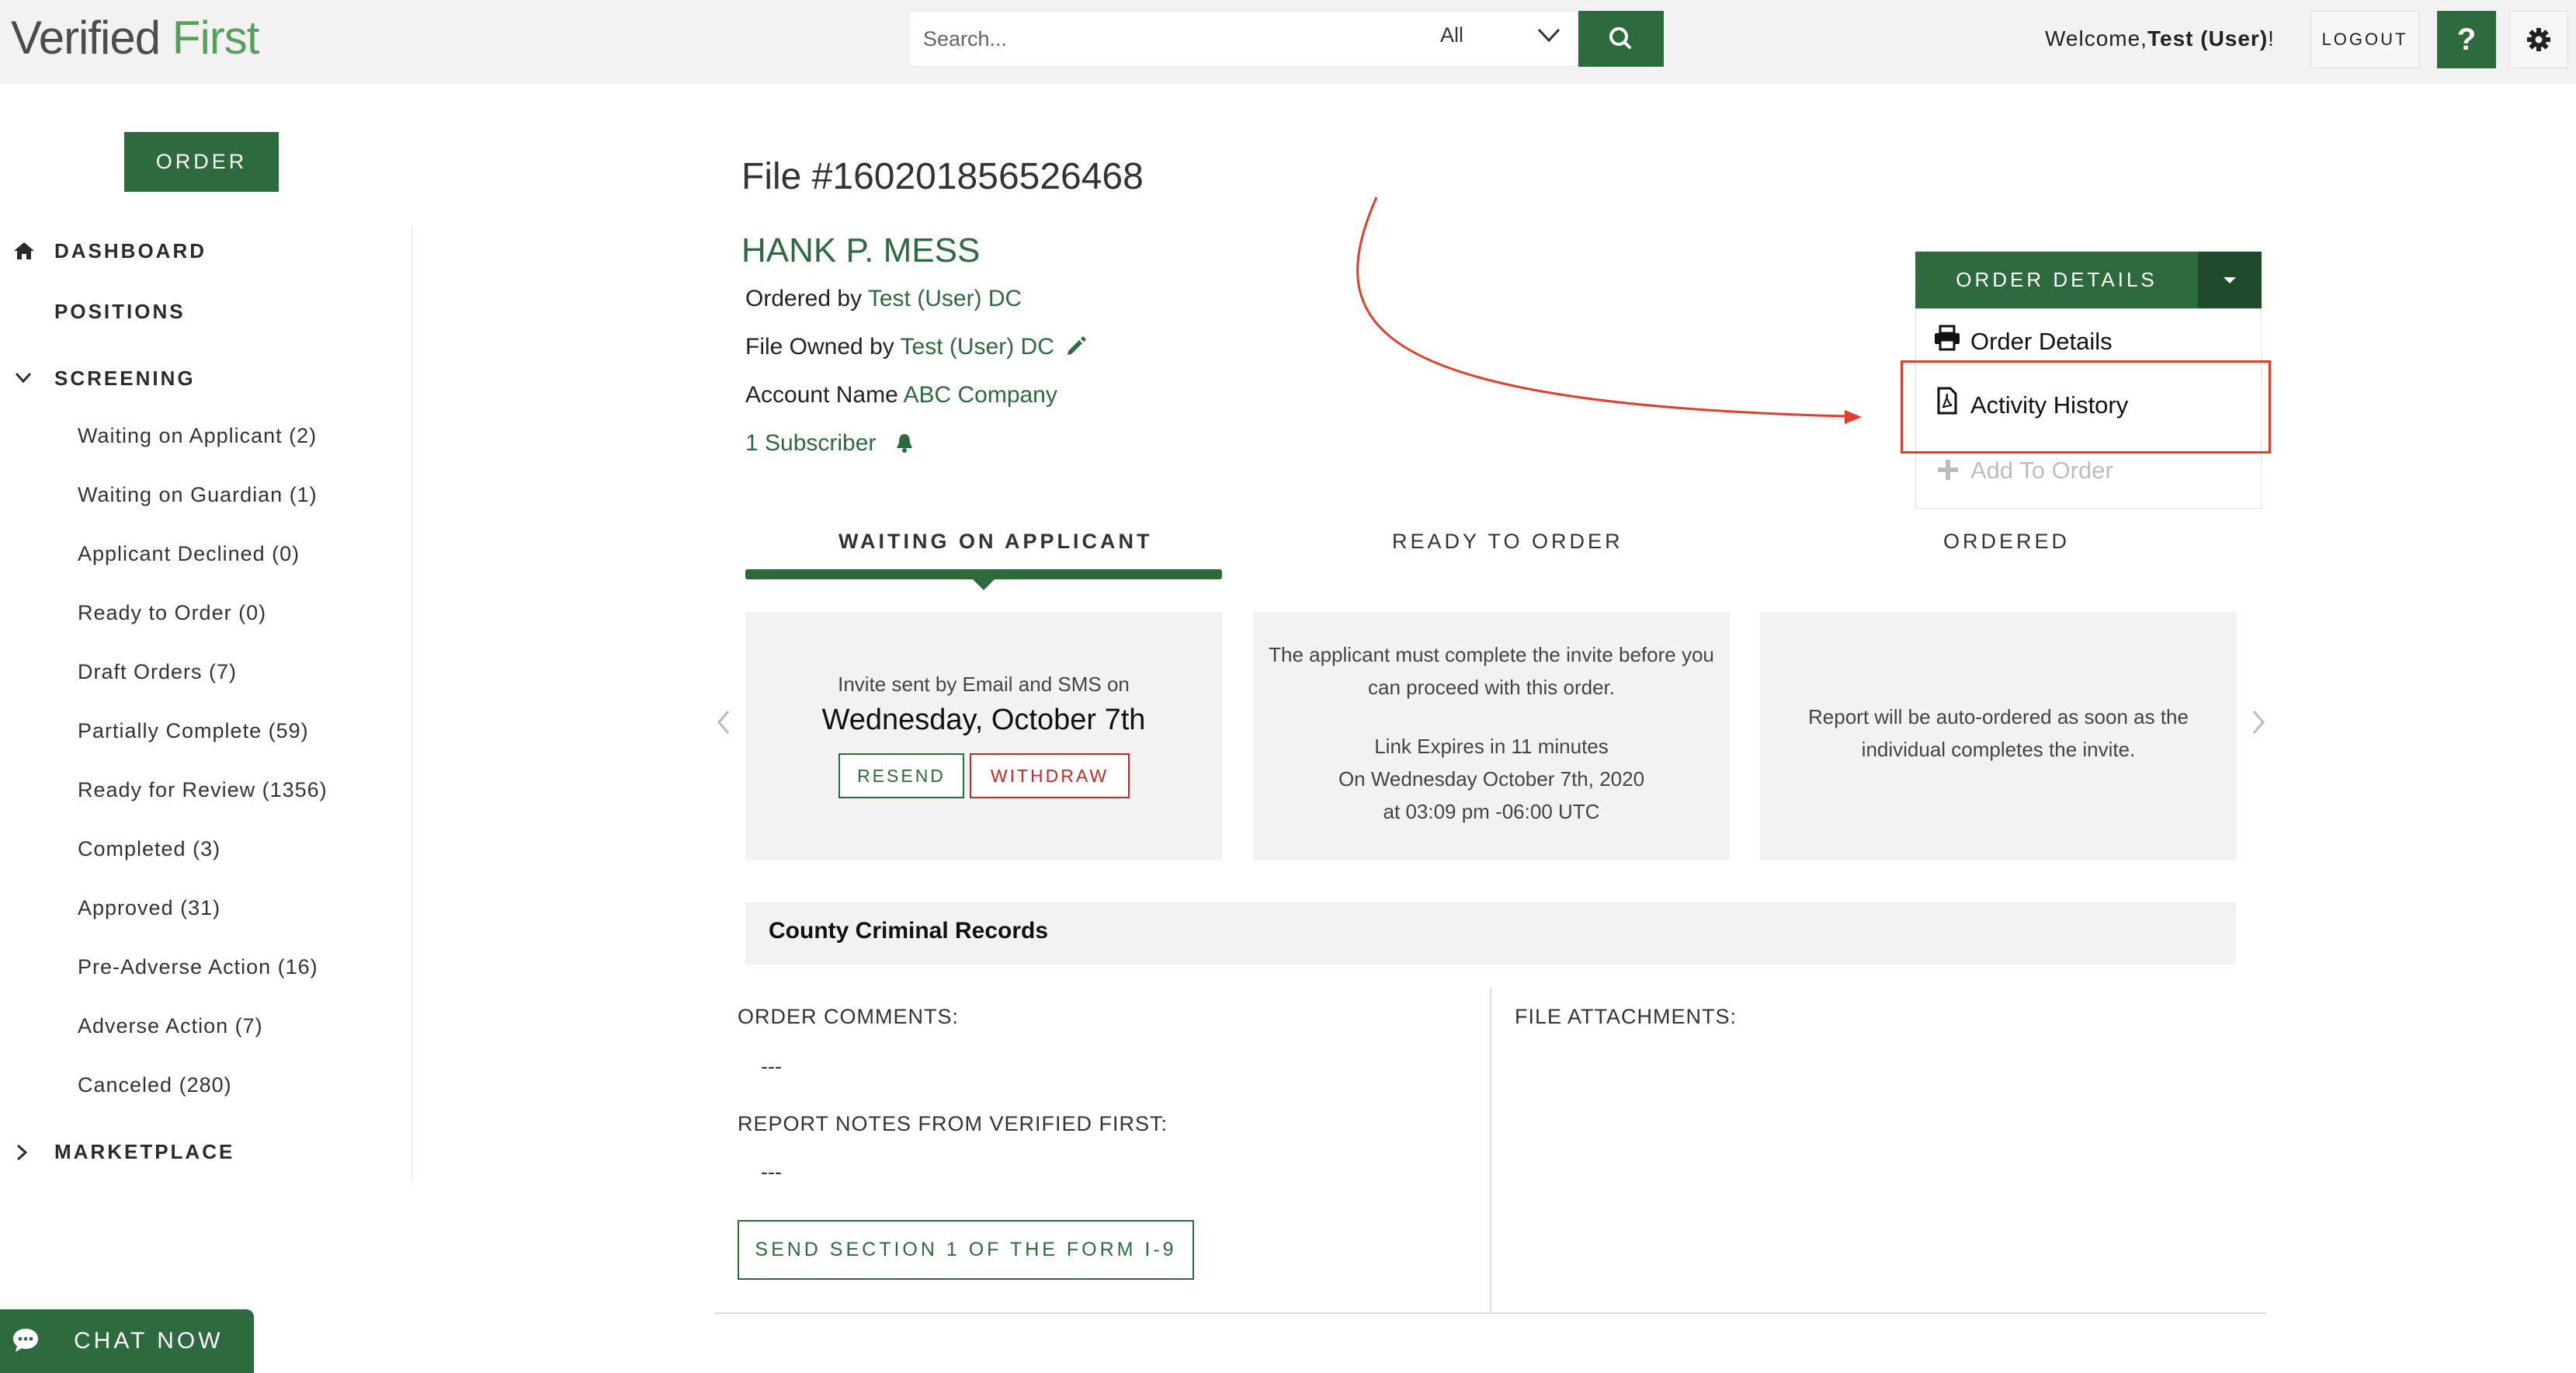  What do you see at coordinates (130, 251) in the screenshot?
I see `sidebar-item-dashboard: DASHBOARD` at bounding box center [130, 251].